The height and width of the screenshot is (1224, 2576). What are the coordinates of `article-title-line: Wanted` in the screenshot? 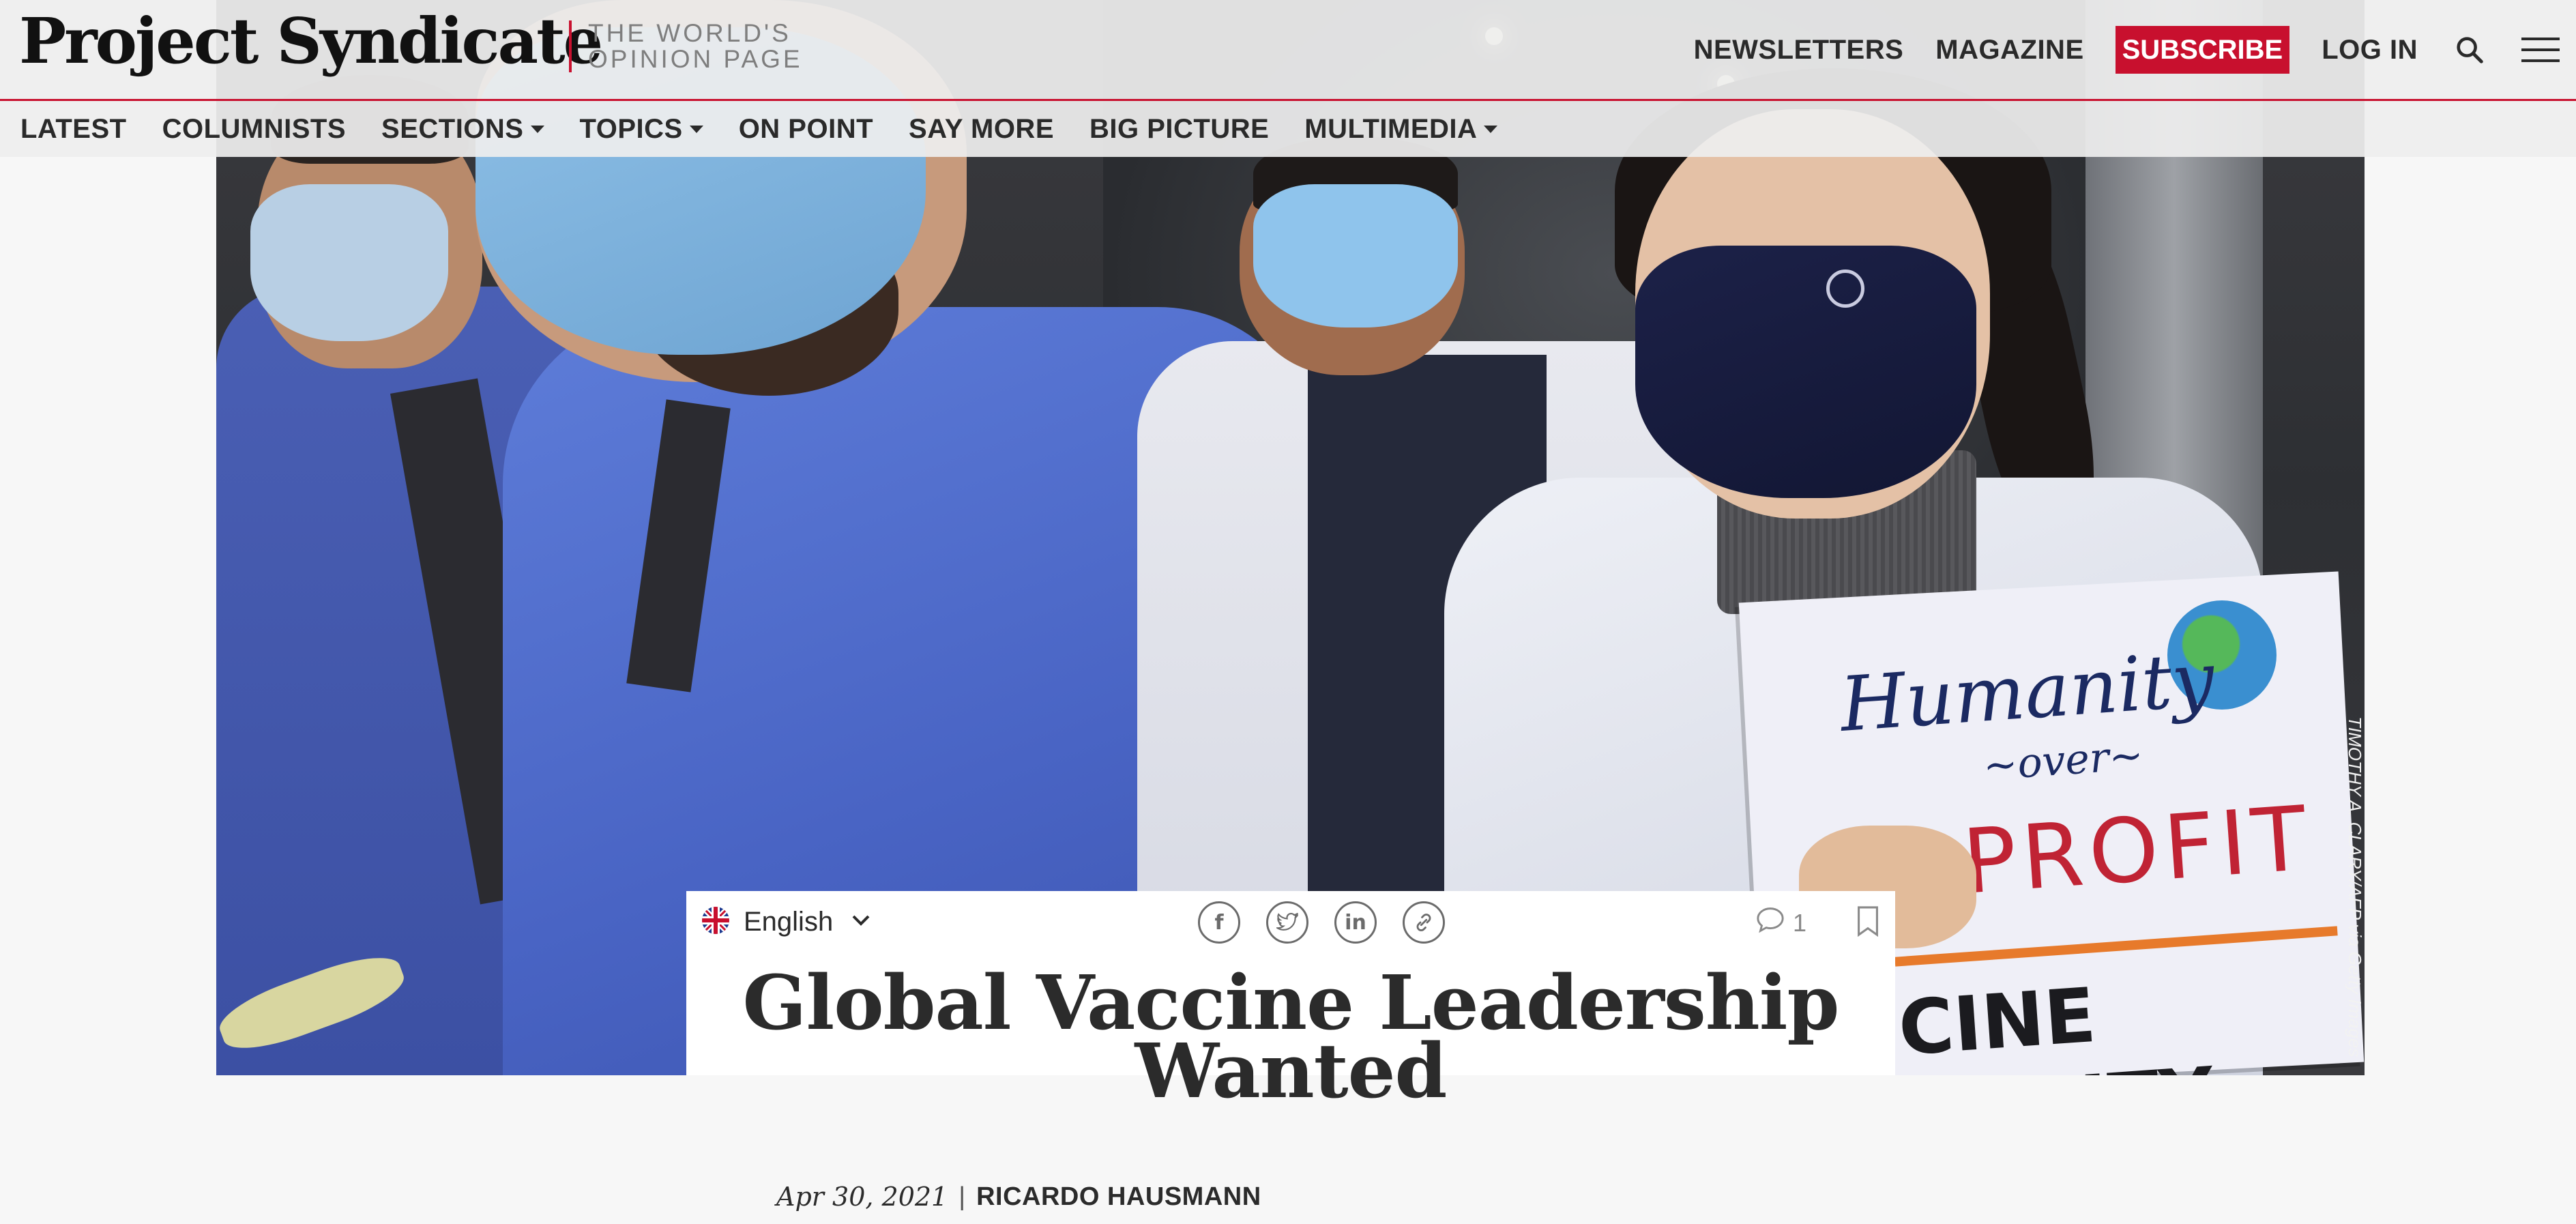 It's located at (1291, 1071).